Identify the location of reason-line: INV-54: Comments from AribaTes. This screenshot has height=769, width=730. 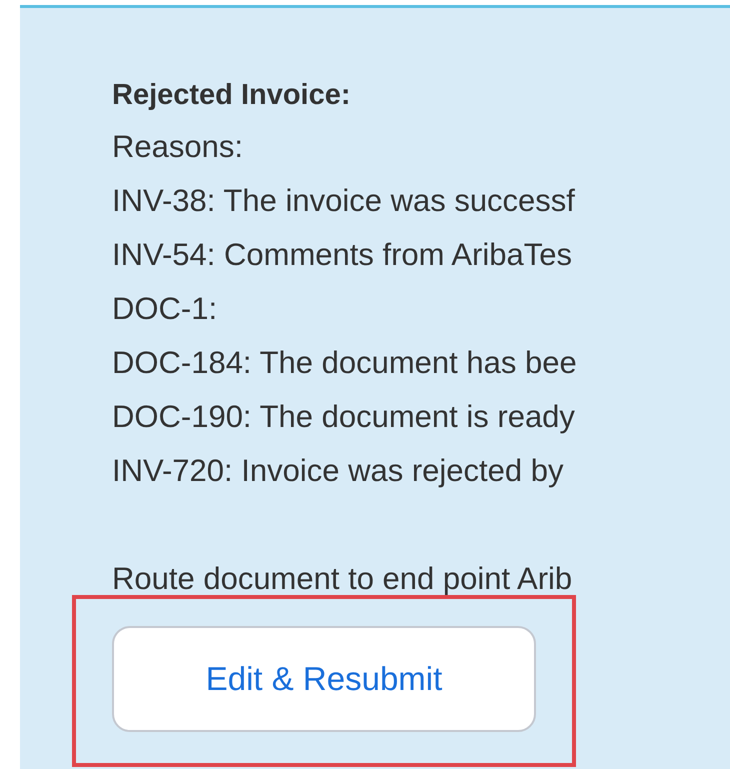
(342, 255).